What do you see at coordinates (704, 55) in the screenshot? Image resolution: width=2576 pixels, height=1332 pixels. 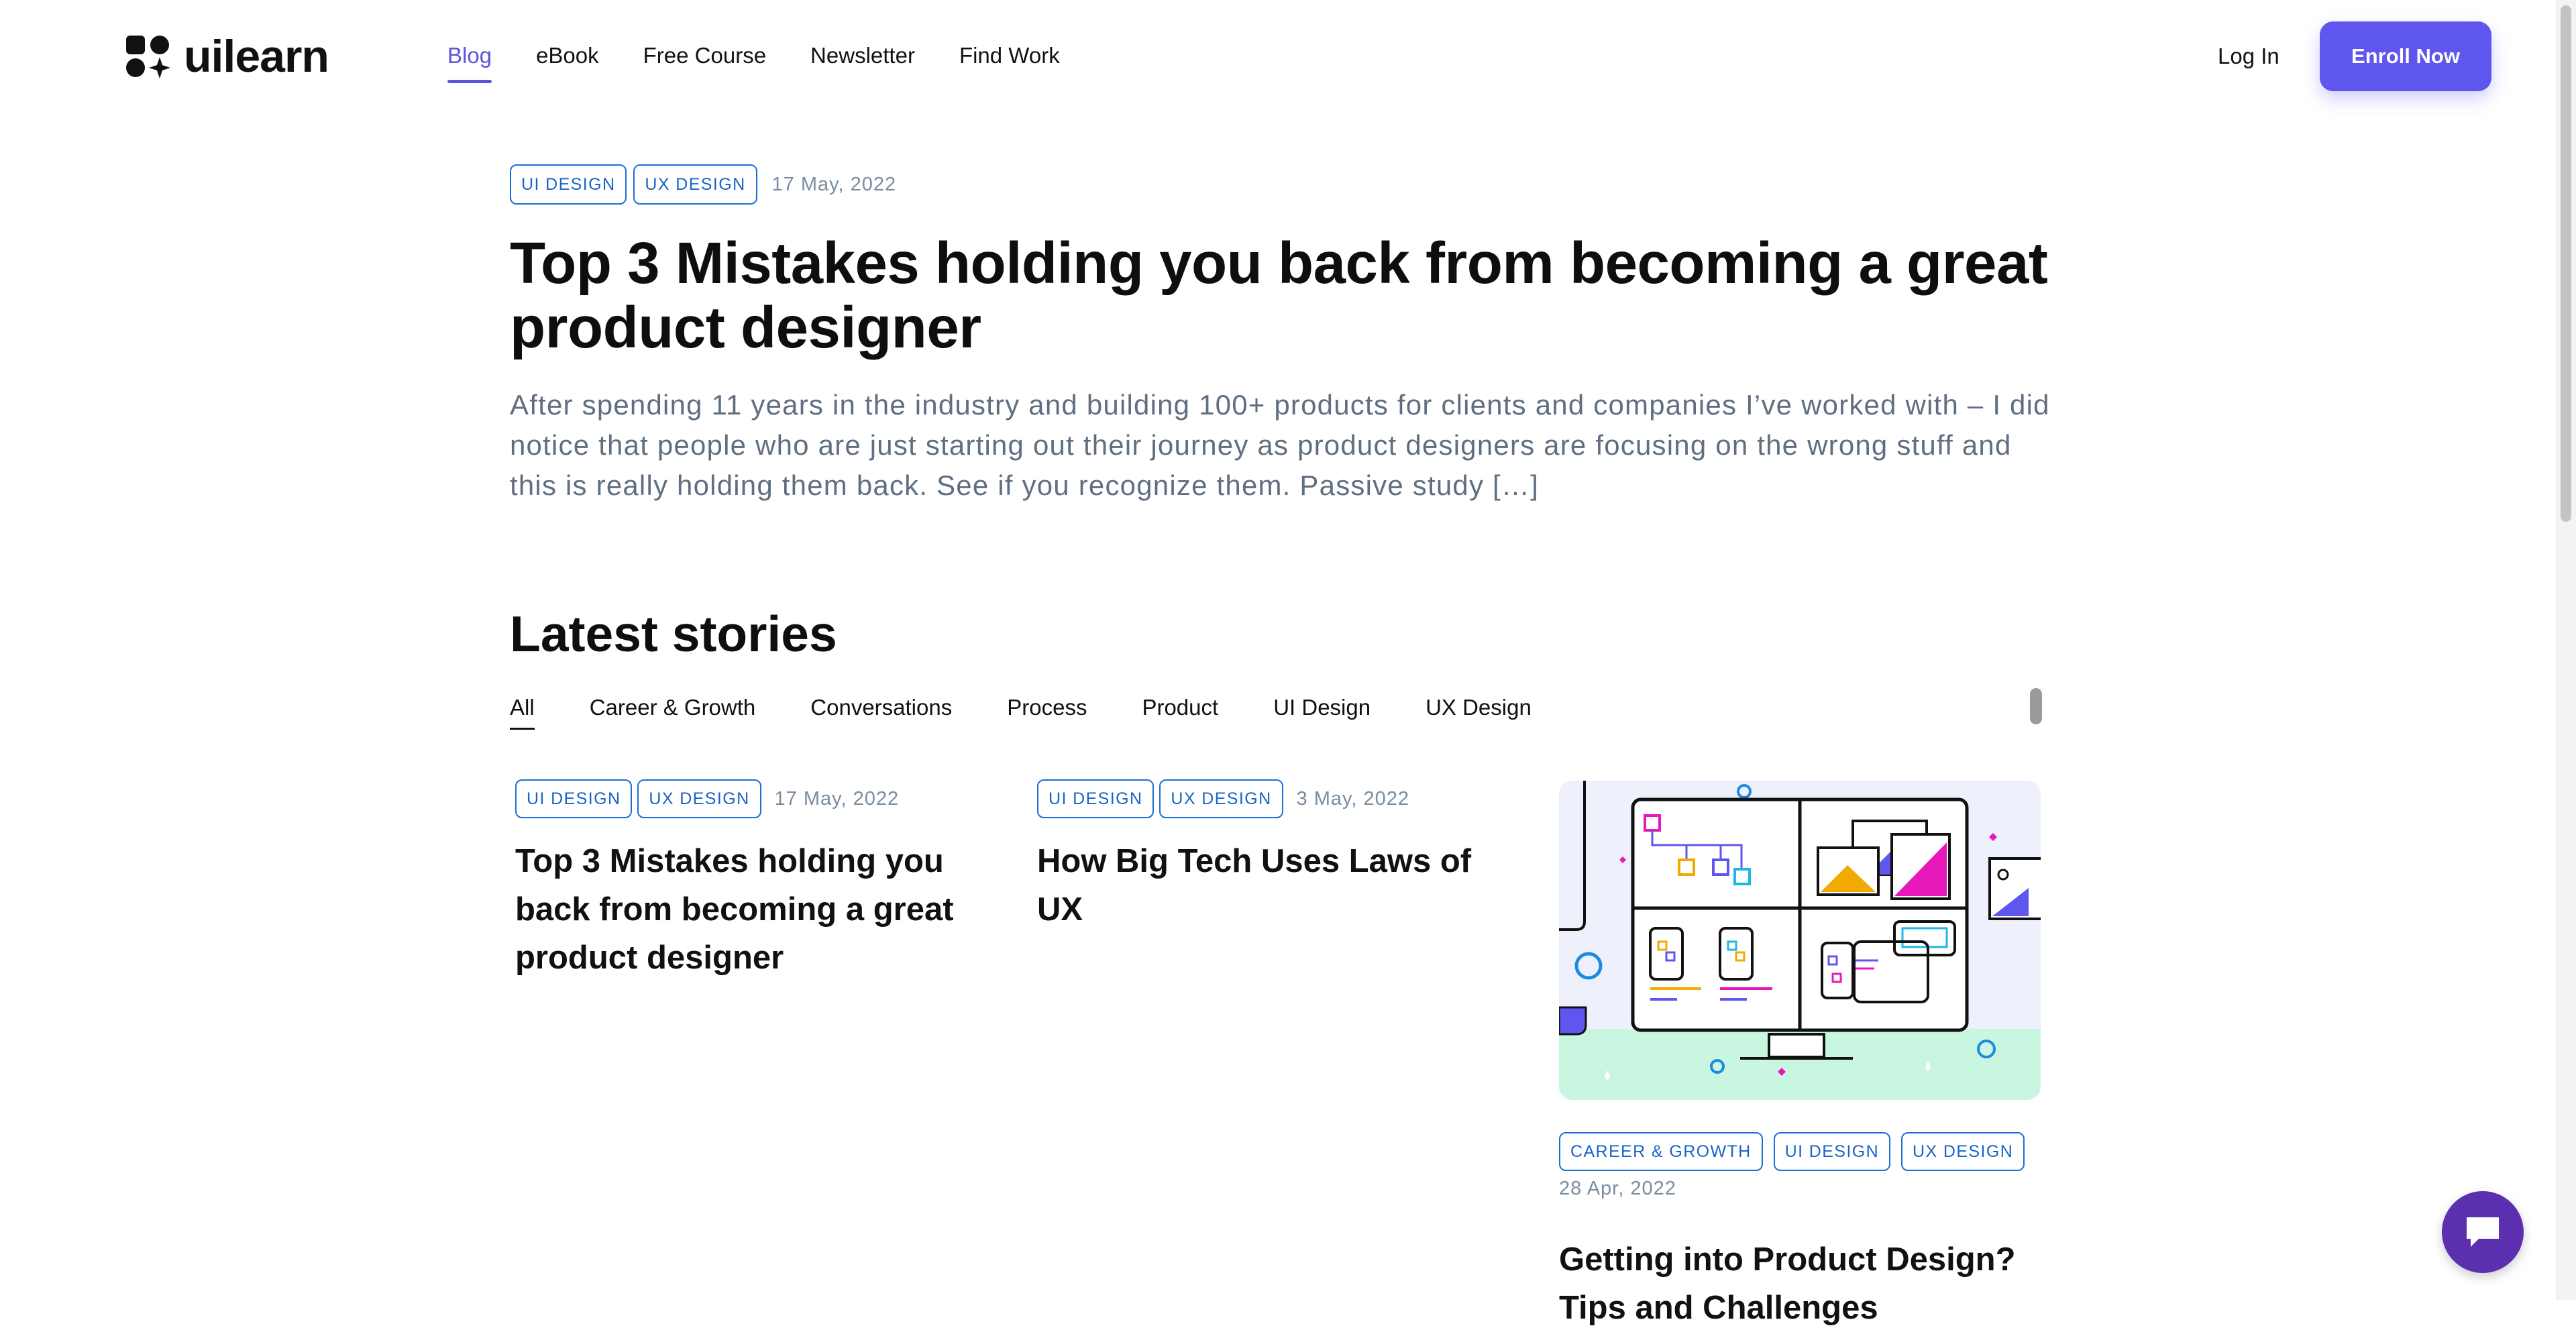 I see `nav-item-free-course: Free Course` at bounding box center [704, 55].